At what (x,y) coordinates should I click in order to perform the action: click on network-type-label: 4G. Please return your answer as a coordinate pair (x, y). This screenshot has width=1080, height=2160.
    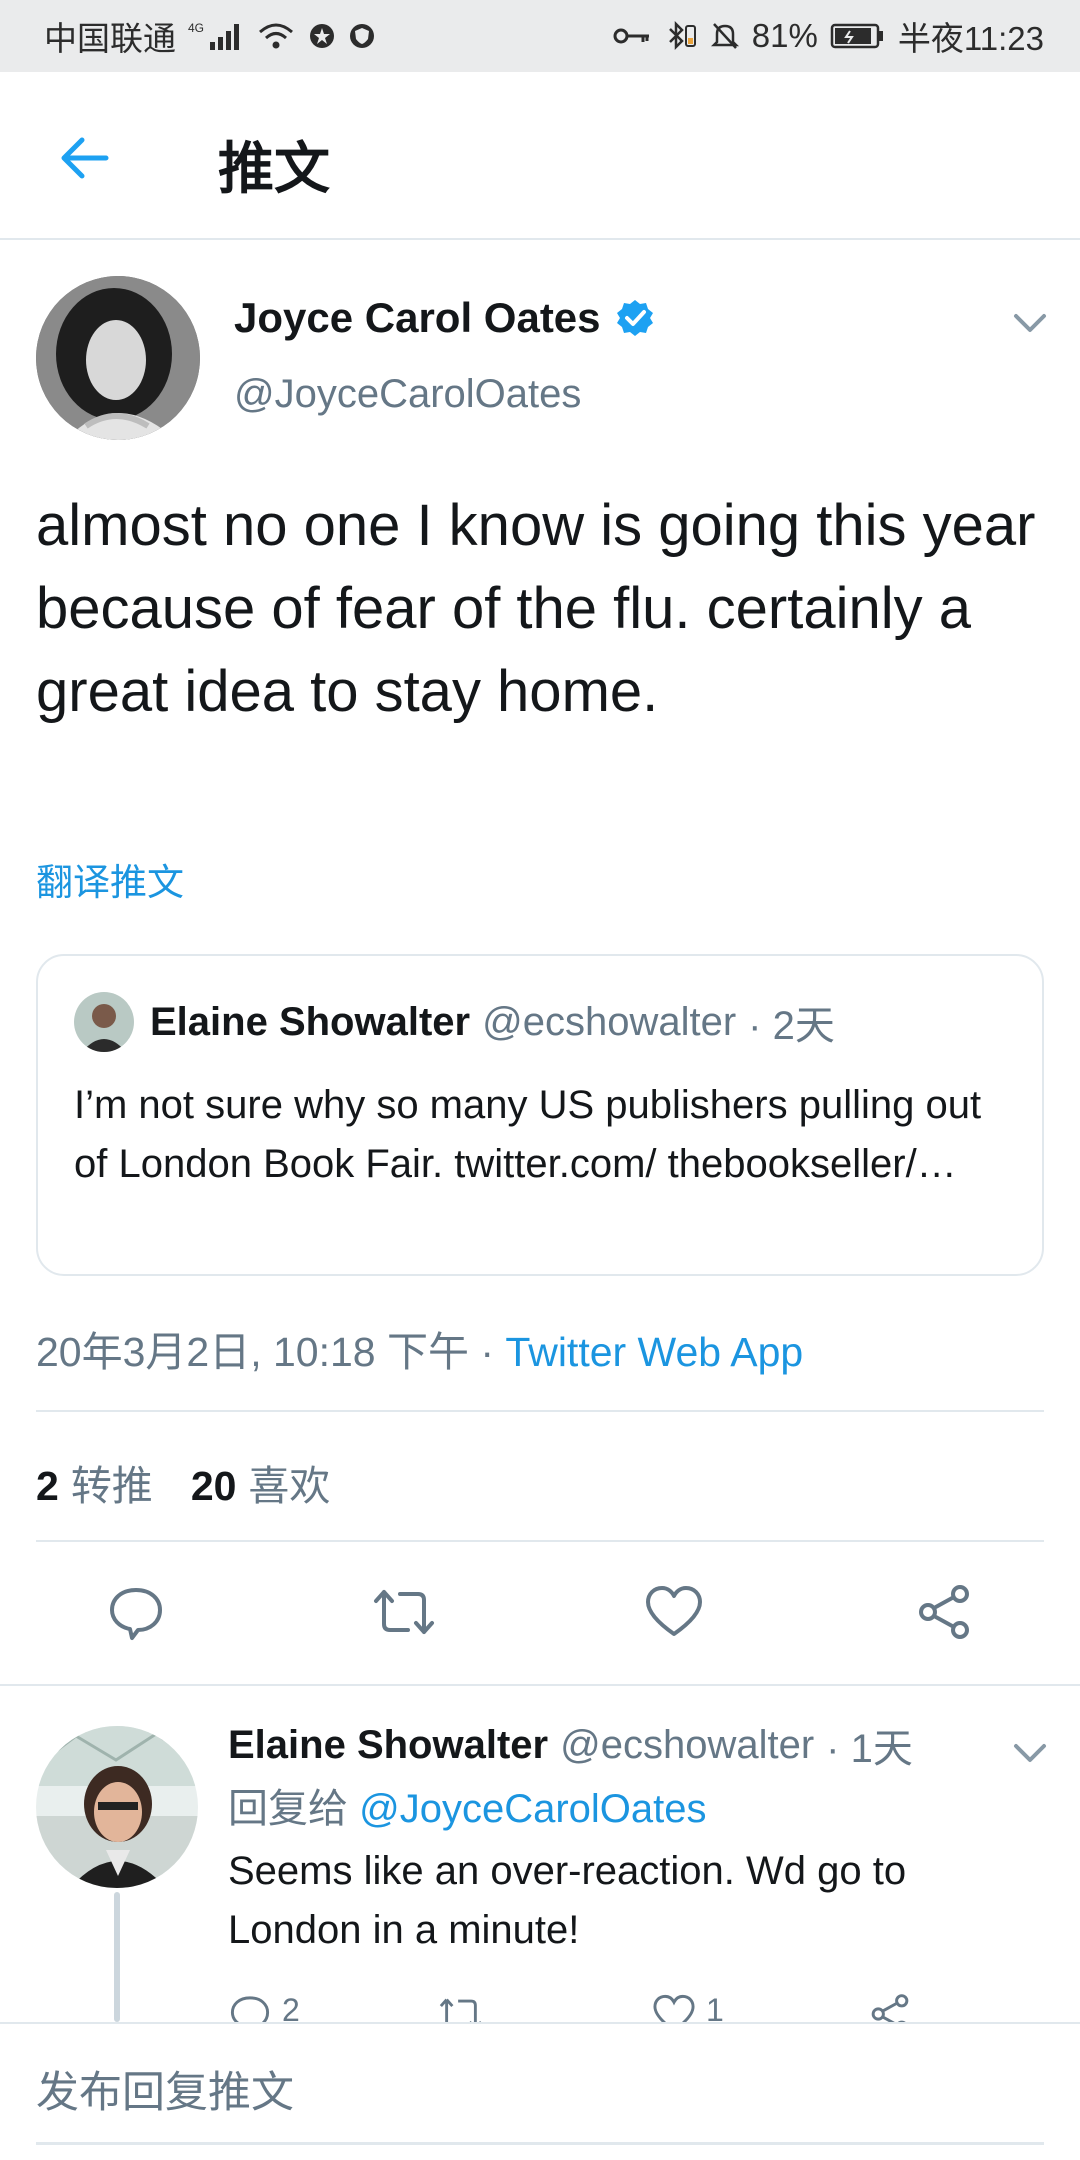
    Looking at the image, I should click on (196, 28).